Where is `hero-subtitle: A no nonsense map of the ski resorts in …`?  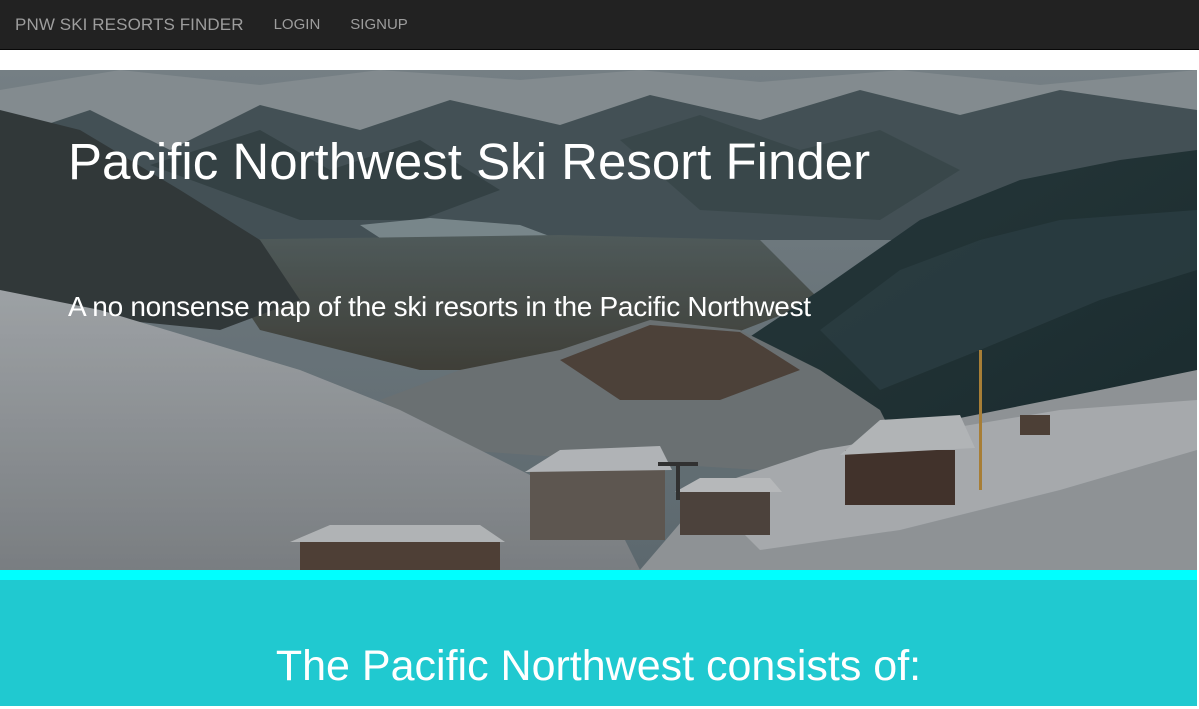
hero-subtitle: A no nonsense map of the ski resorts in … is located at coordinates (439, 306).